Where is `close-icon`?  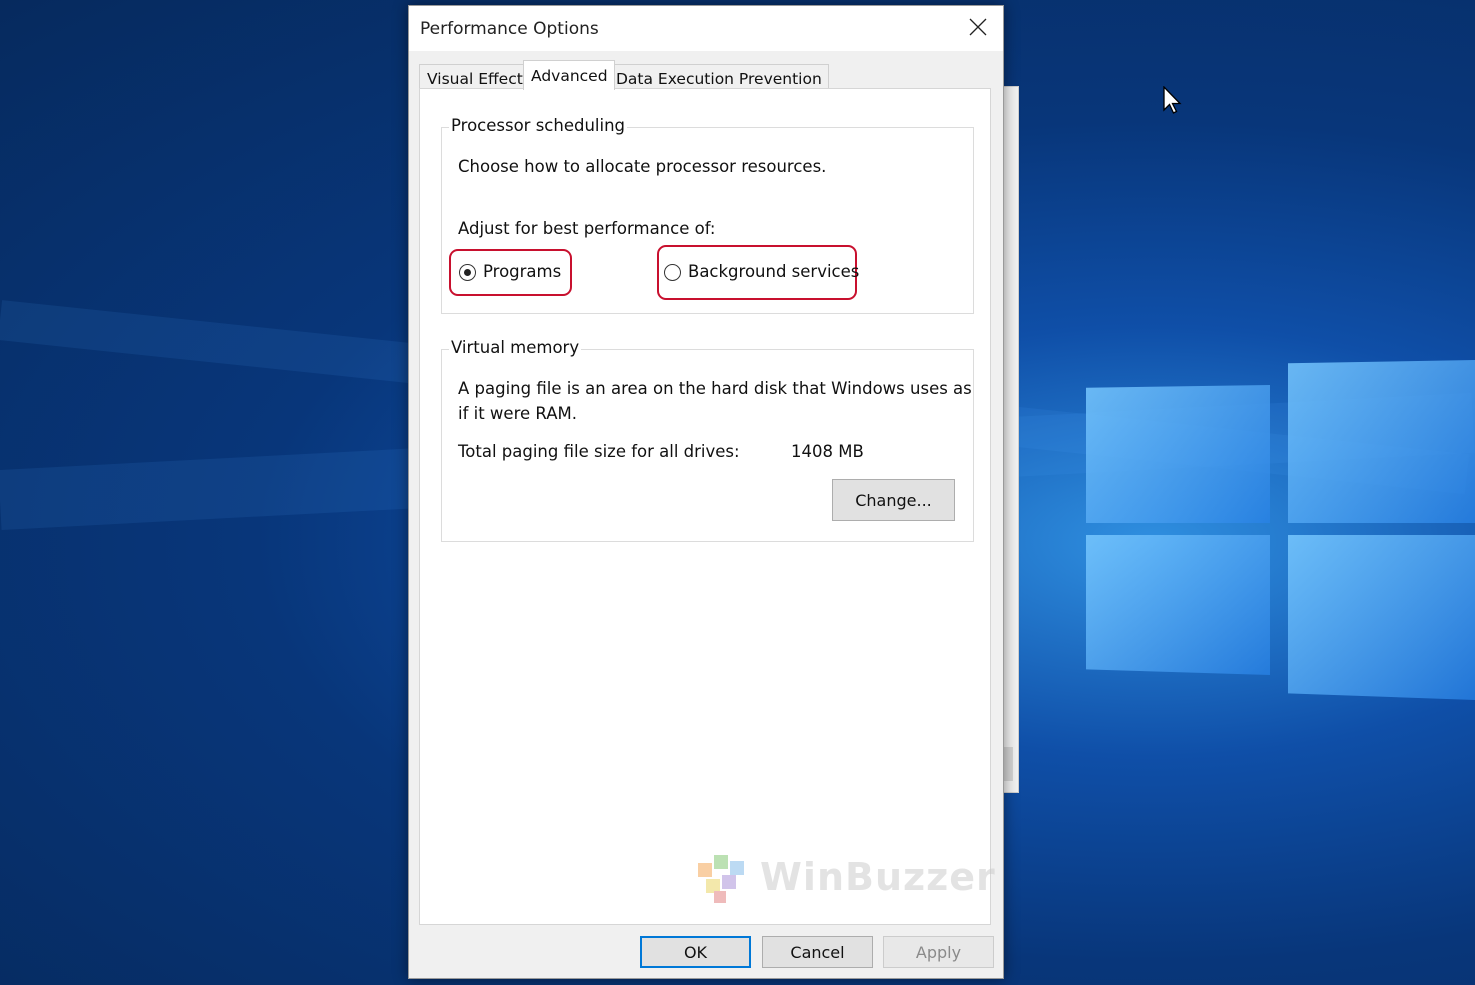
close-icon is located at coordinates (978, 29).